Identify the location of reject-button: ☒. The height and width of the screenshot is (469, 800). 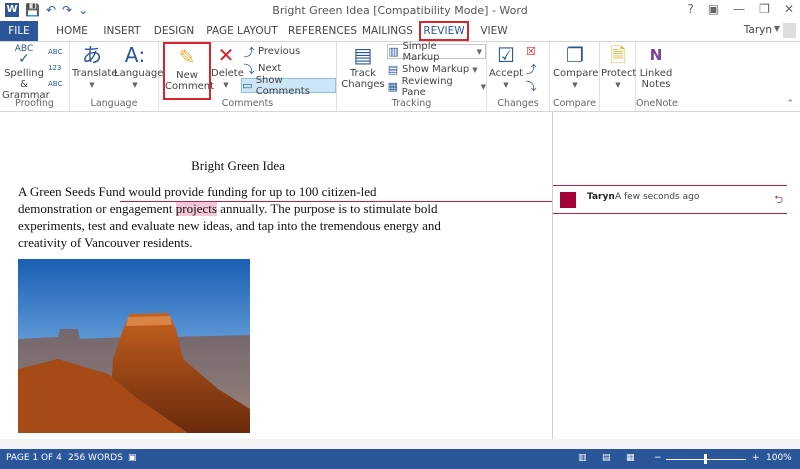
(531, 51).